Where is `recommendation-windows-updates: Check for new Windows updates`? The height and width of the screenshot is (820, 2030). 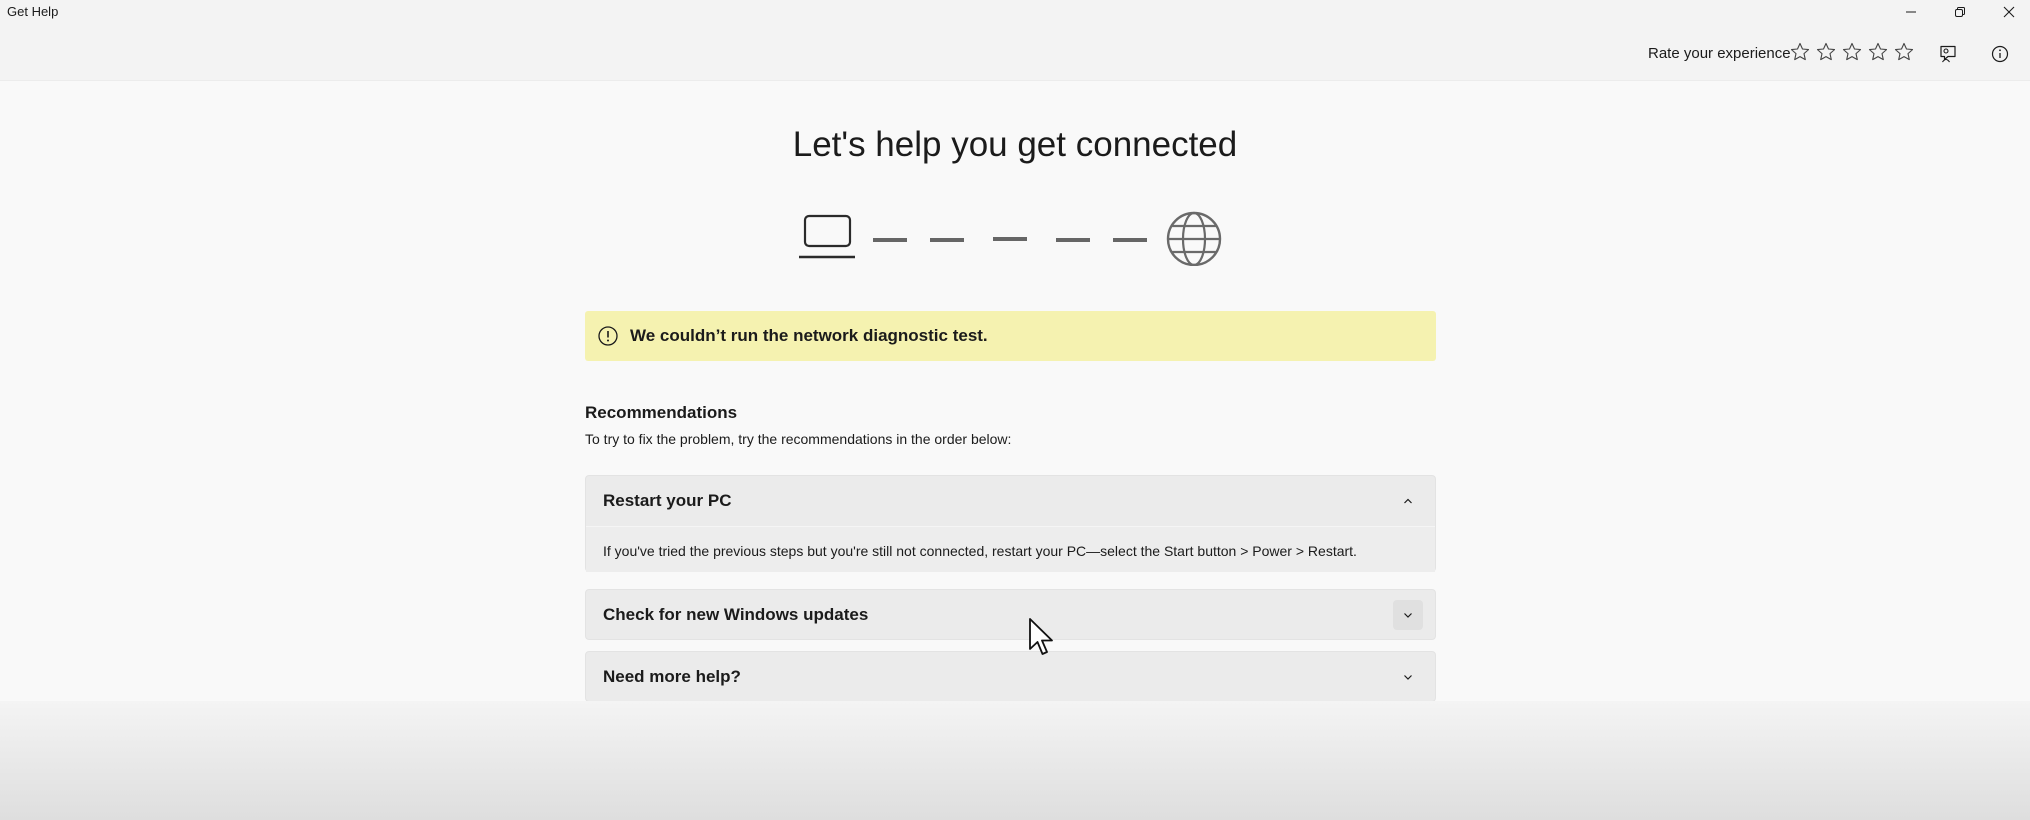
recommendation-windows-updates: Check for new Windows updates is located at coordinates (1010, 614).